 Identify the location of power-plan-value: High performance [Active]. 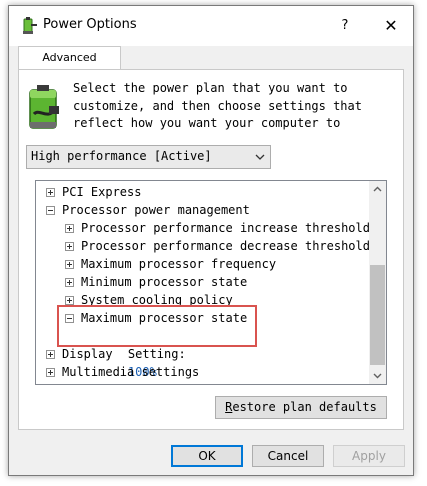
(121, 156).